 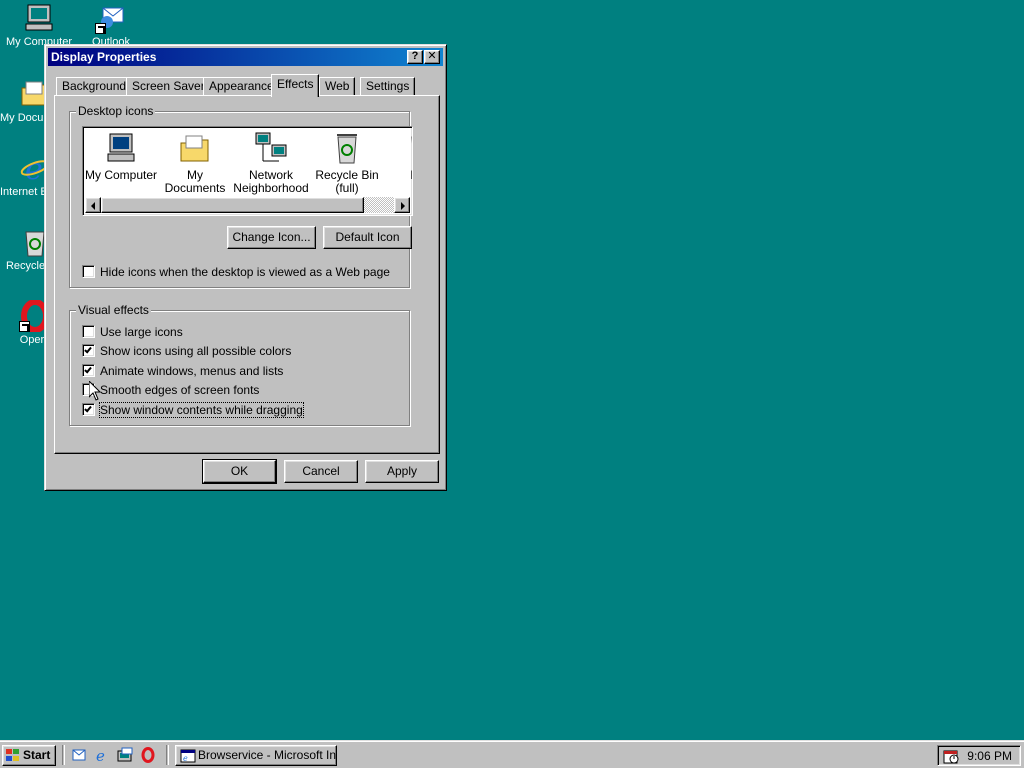 I want to click on tab-effects: Effects, so click(x=295, y=85).